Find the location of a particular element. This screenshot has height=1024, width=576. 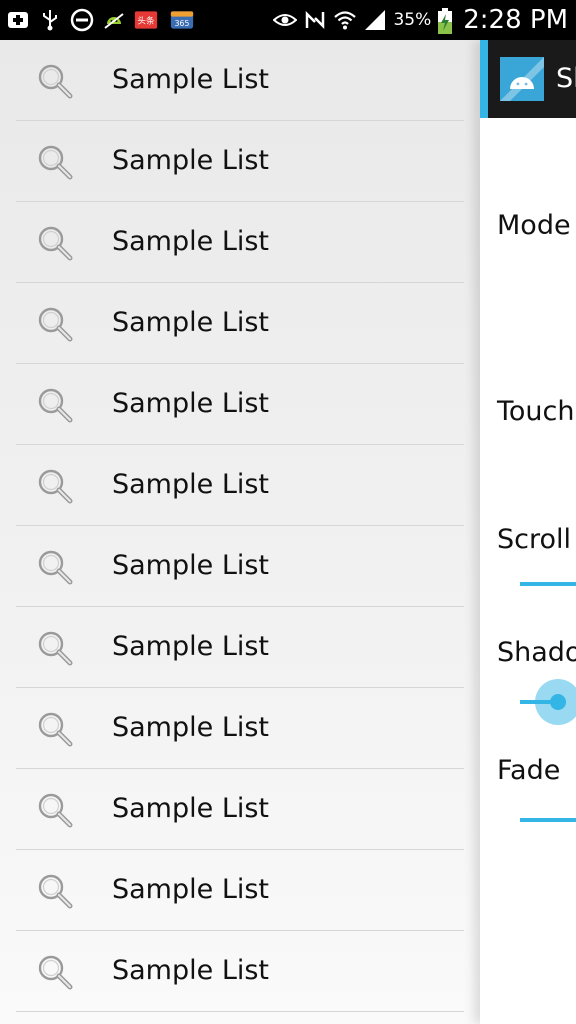

eye-icon is located at coordinates (285, 20).